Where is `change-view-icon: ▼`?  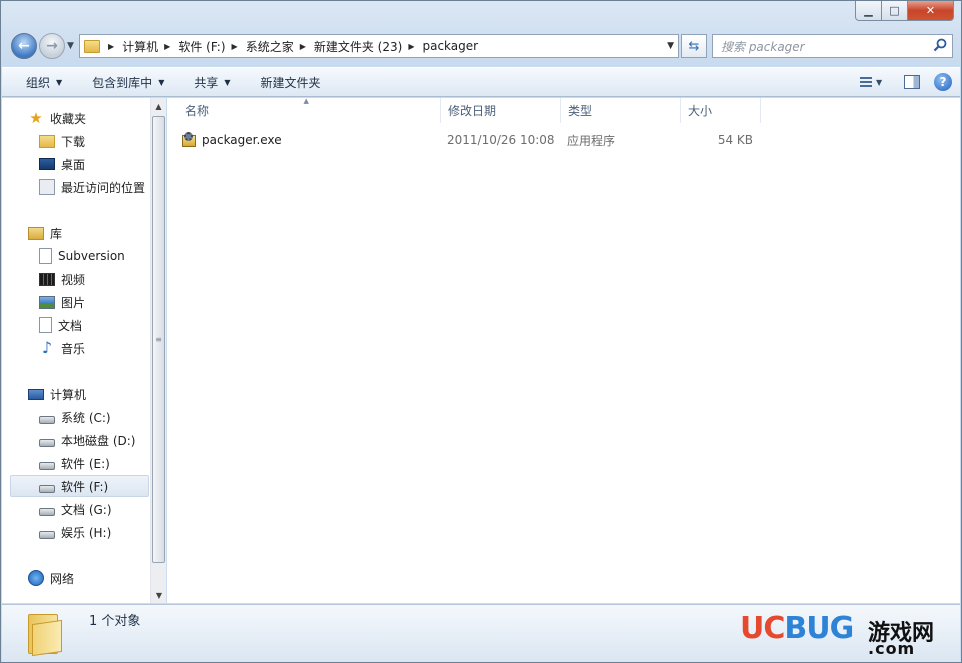 change-view-icon: ▼ is located at coordinates (875, 82).